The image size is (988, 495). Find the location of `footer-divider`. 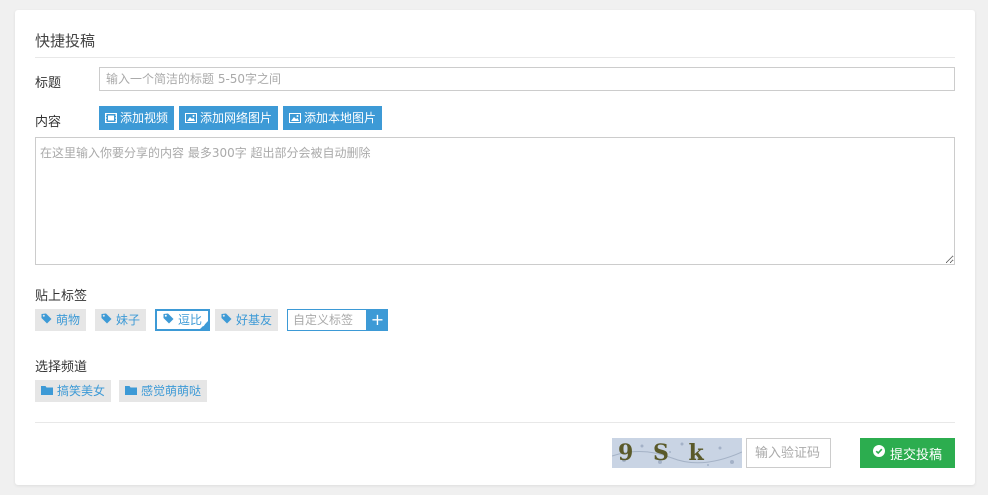

footer-divider is located at coordinates (495, 422).